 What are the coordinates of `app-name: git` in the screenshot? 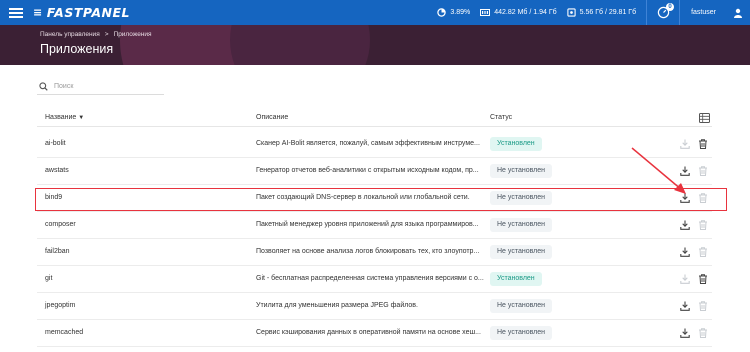 It's located at (49, 278).